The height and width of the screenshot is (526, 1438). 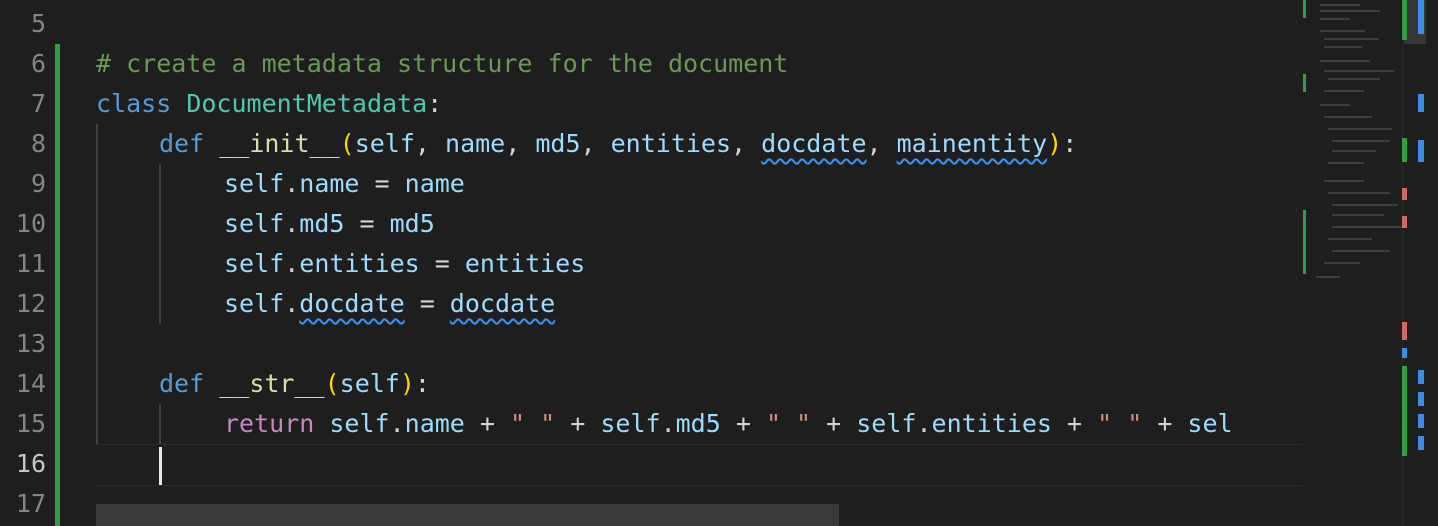 I want to click on paren-token: (, so click(x=332, y=383).